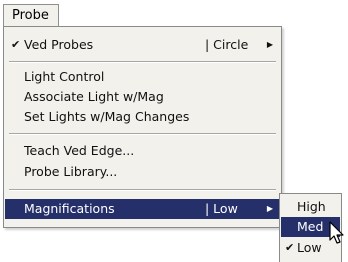 Image resolution: width=348 pixels, height=262 pixels. I want to click on submenu-item-label: High, so click(311, 206).